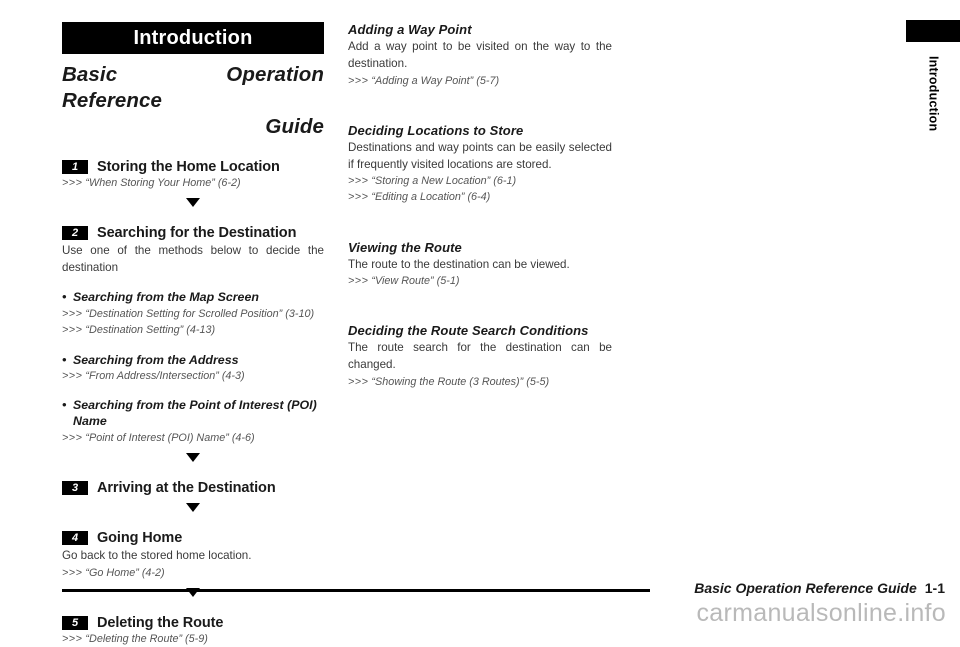 The width and height of the screenshot is (960, 647). I want to click on section-heading: Viewing the Route, so click(405, 247).